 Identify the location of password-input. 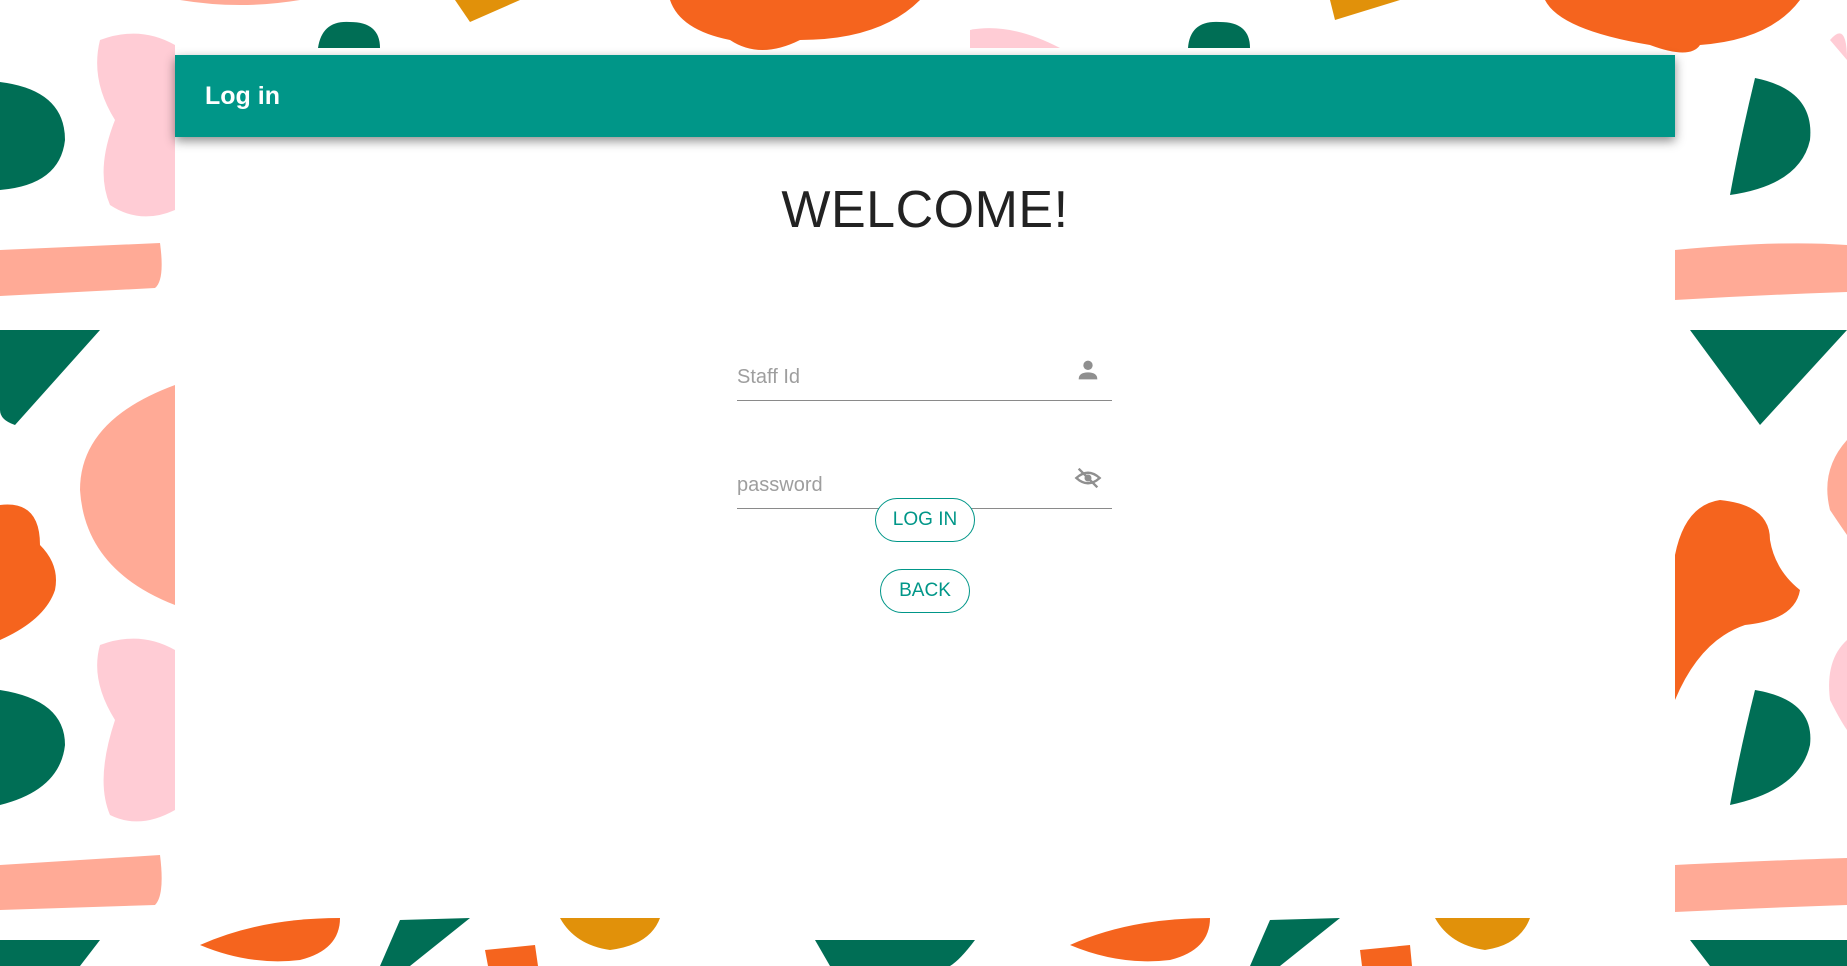
(897, 485).